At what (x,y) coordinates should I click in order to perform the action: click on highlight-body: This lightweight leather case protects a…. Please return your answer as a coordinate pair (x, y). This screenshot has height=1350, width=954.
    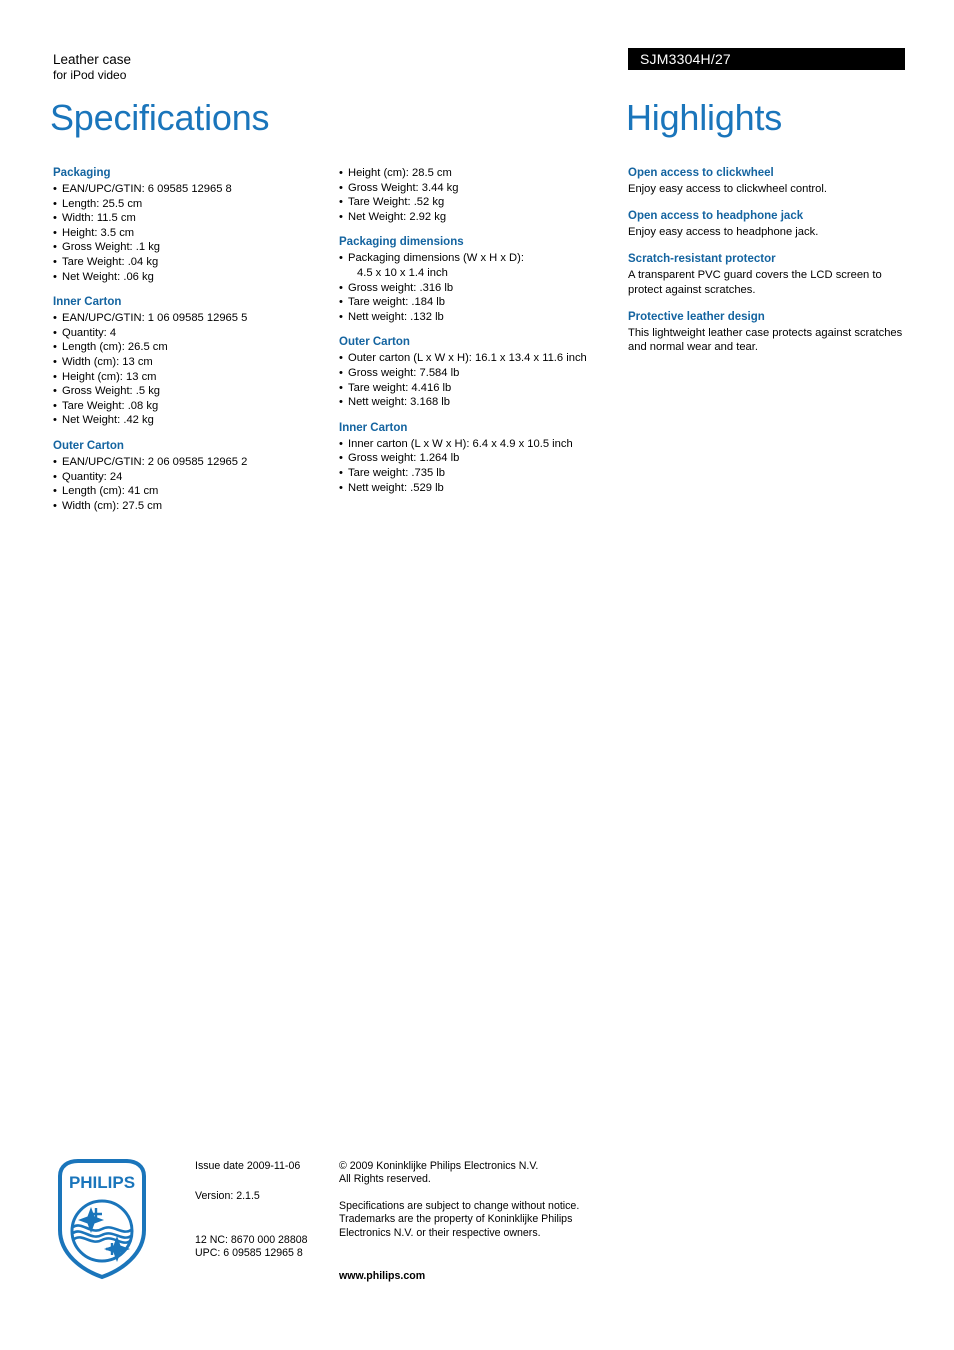
    Looking at the image, I should click on (765, 340).